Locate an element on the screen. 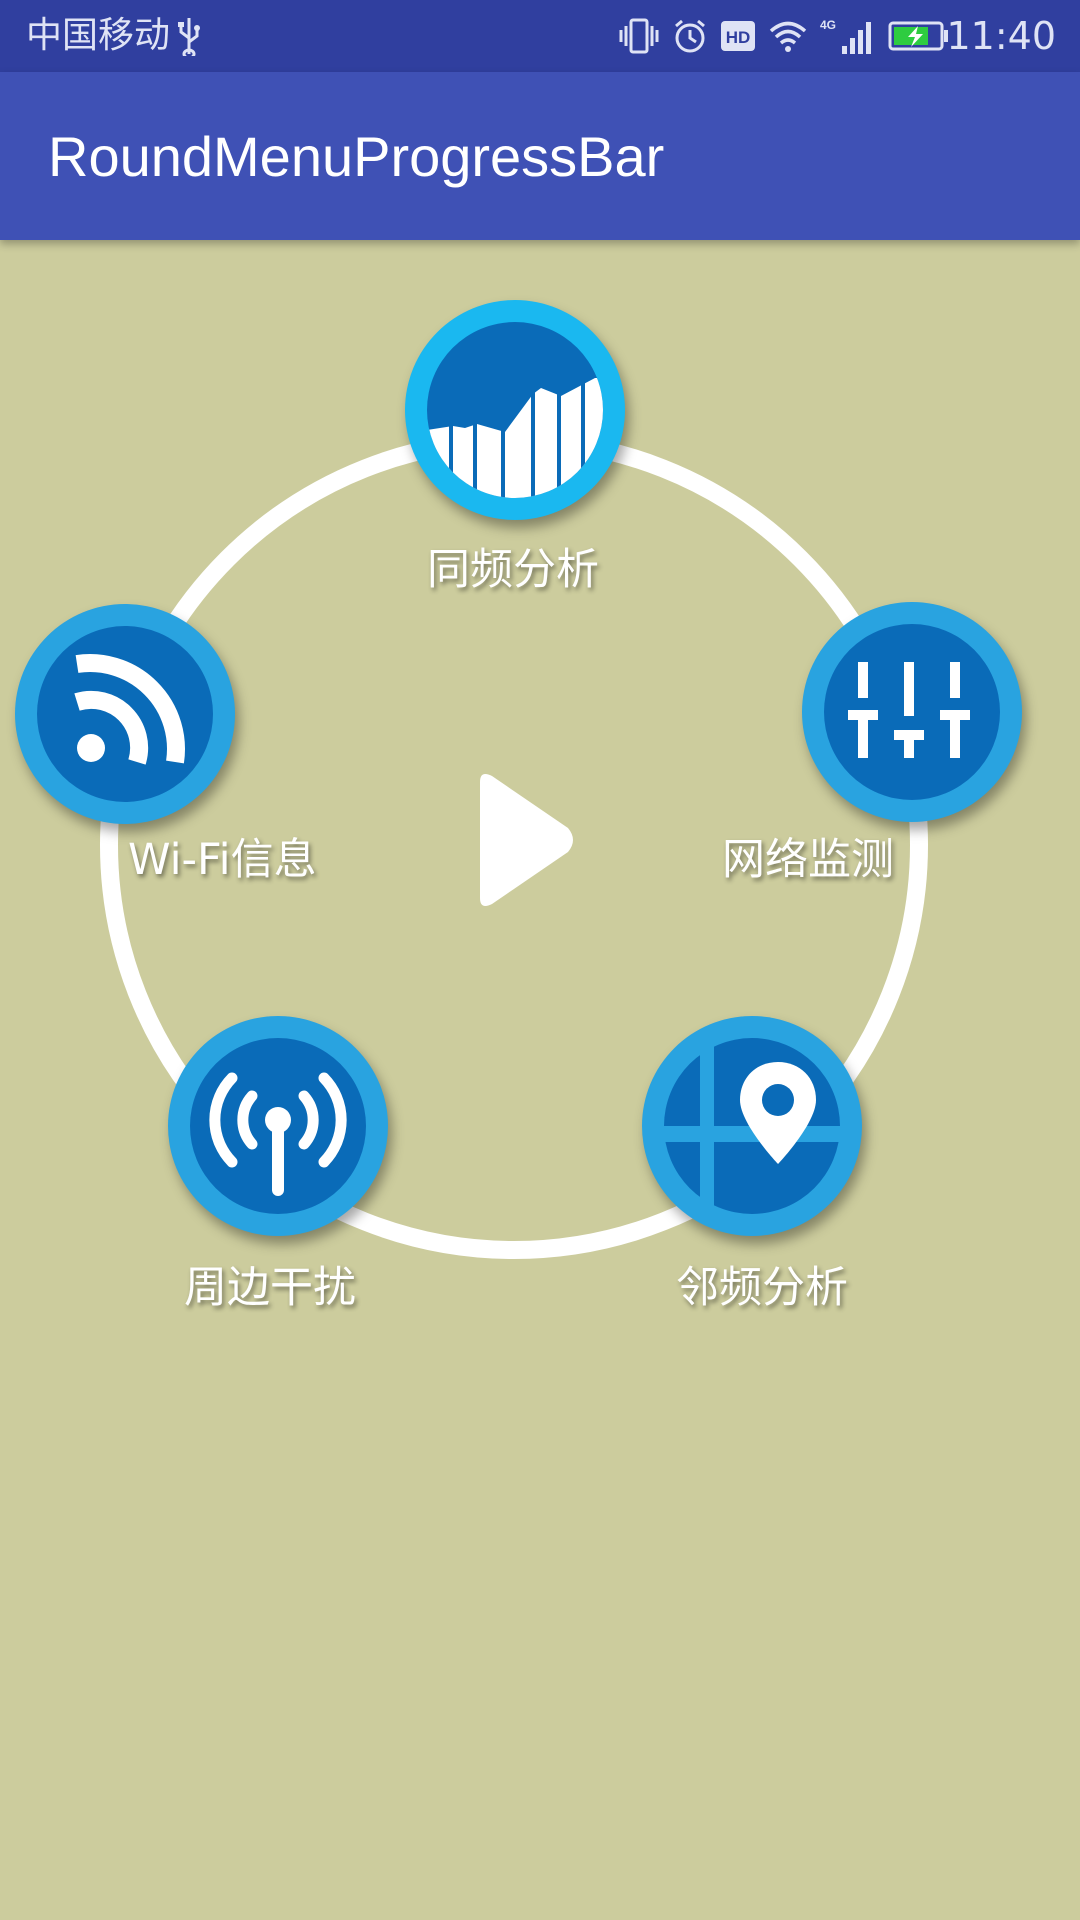  menu-item-surrounding-interference is located at coordinates (278, 1126).